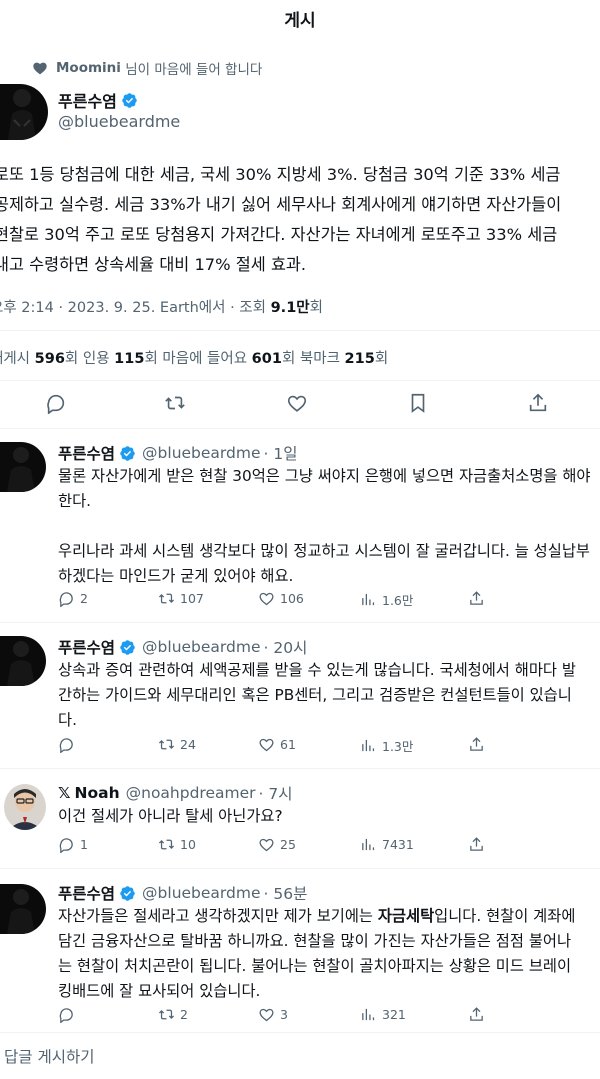 This screenshot has height=1079, width=600. Describe the element at coordinates (300, 1055) in the screenshot. I see `reply-composer: 답글 게시하기` at that location.